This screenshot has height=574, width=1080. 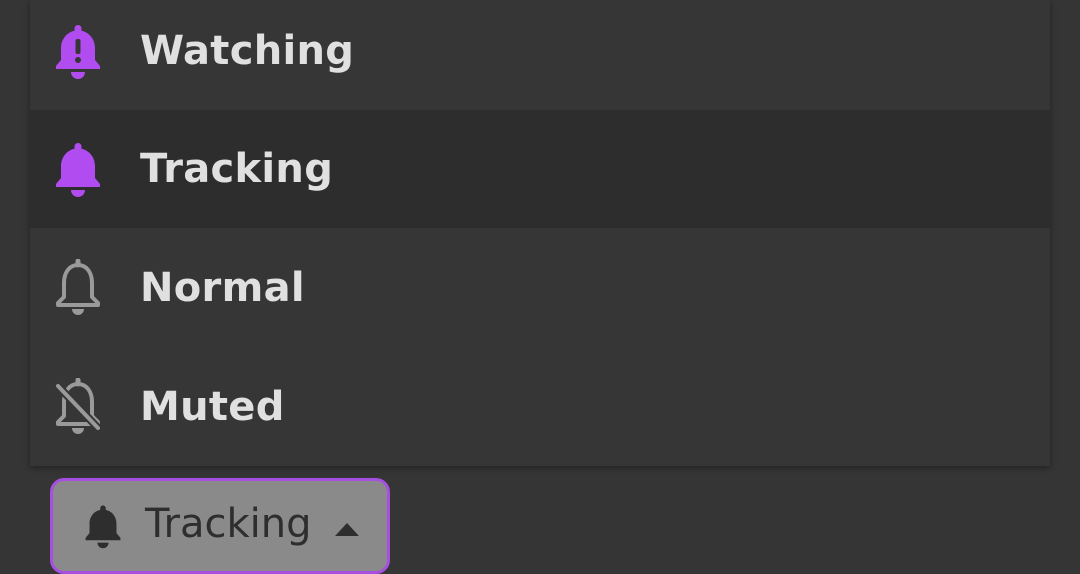 What do you see at coordinates (212, 407) in the screenshot?
I see `menu-item-label: Muted` at bounding box center [212, 407].